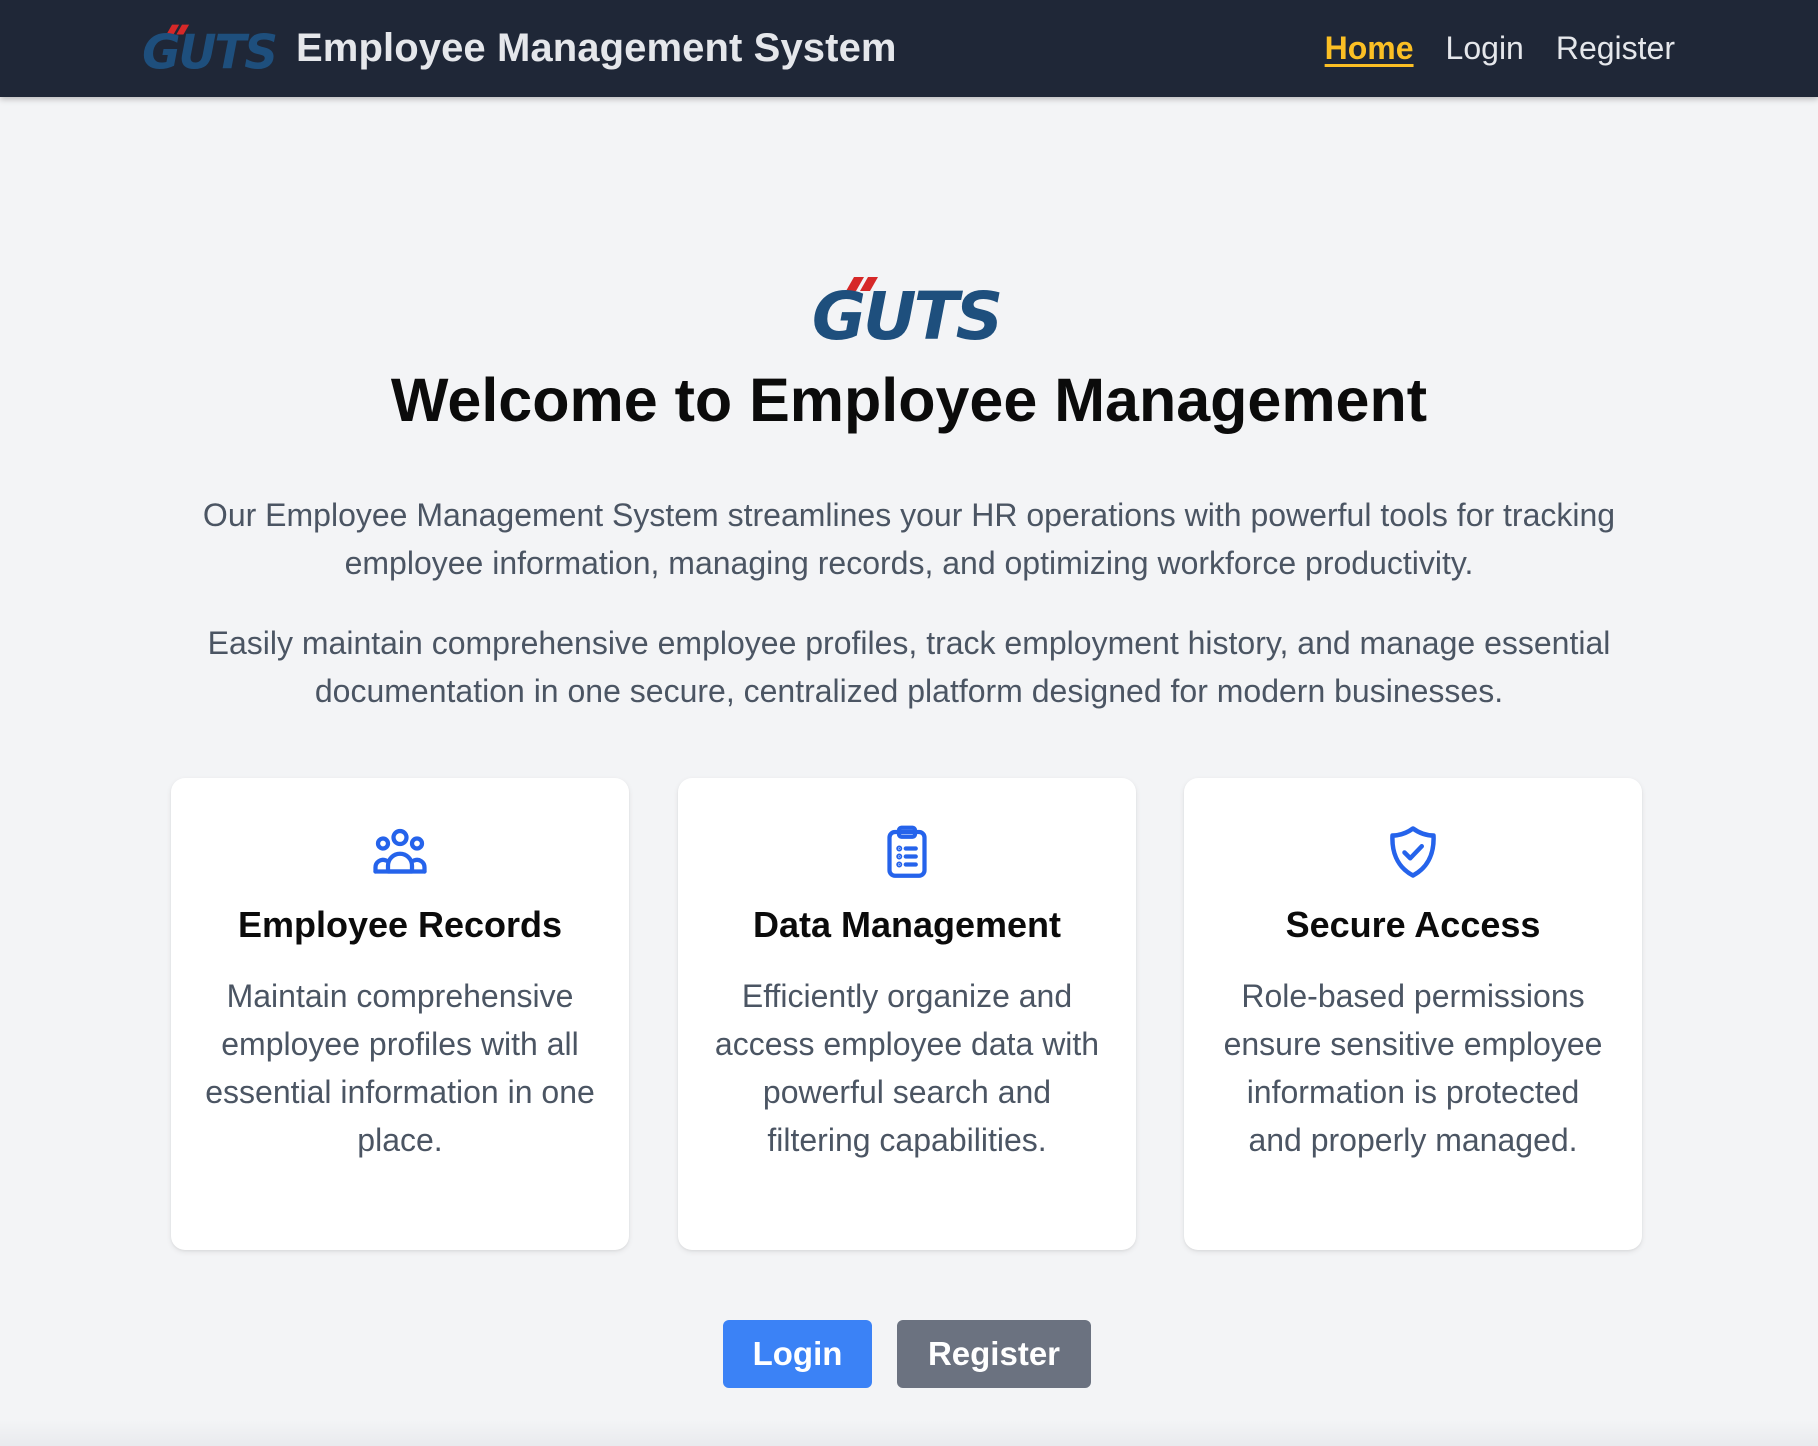 This screenshot has height=1446, width=1818. What do you see at coordinates (1485, 48) in the screenshot?
I see `nav-login-link: Login` at bounding box center [1485, 48].